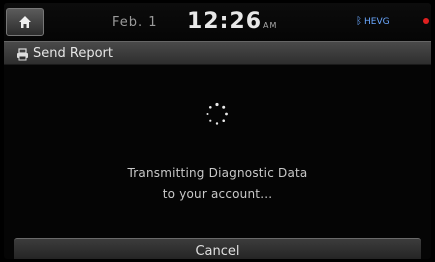  What do you see at coordinates (225, 21) in the screenshot?
I see `time-value: 12:26` at bounding box center [225, 21].